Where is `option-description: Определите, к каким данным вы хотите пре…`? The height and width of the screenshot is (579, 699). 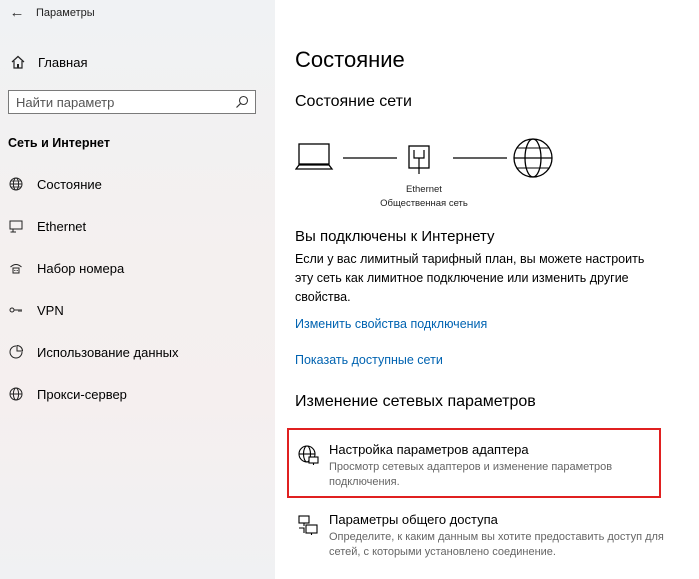 option-description: Определите, к каким данным вы хотите пре… is located at coordinates (496, 544).